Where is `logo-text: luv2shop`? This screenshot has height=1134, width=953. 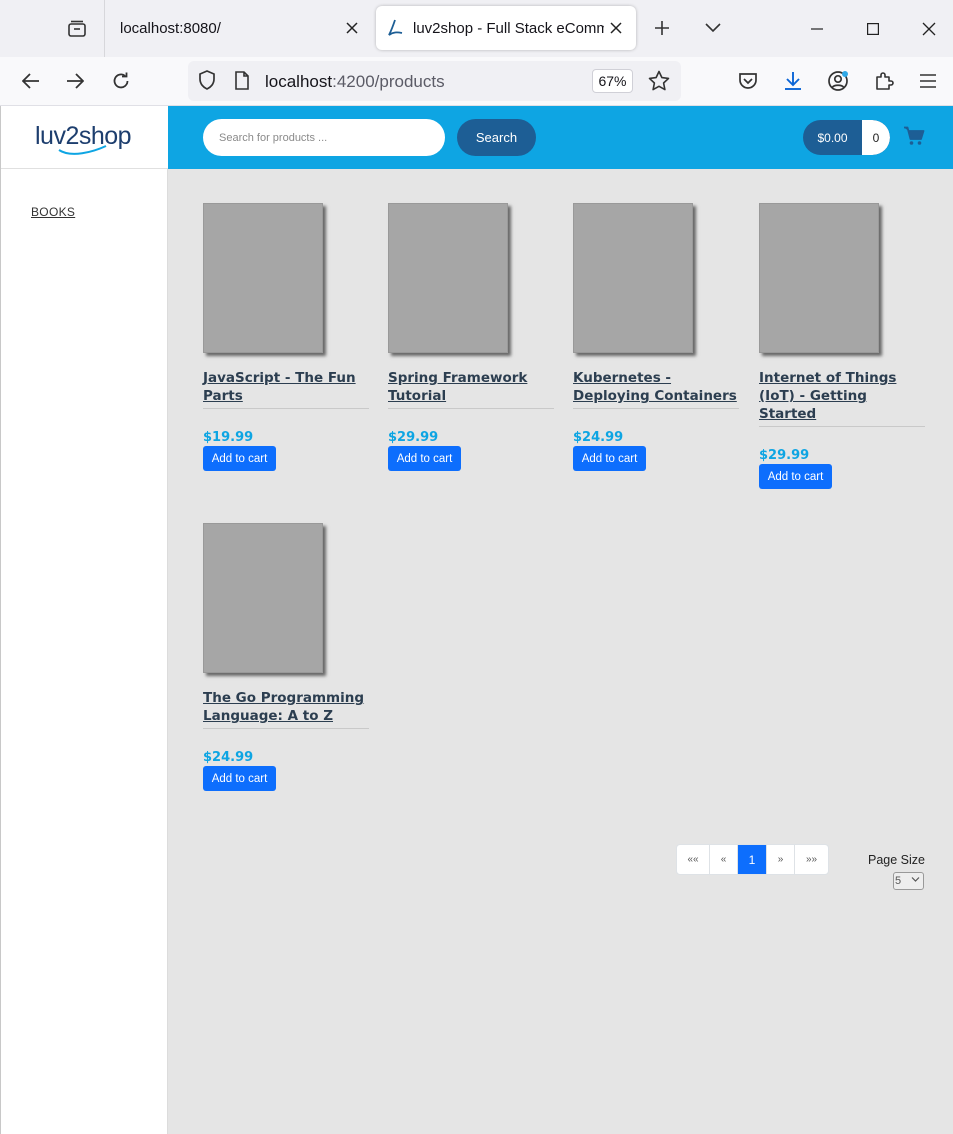 logo-text: luv2shop is located at coordinates (83, 136).